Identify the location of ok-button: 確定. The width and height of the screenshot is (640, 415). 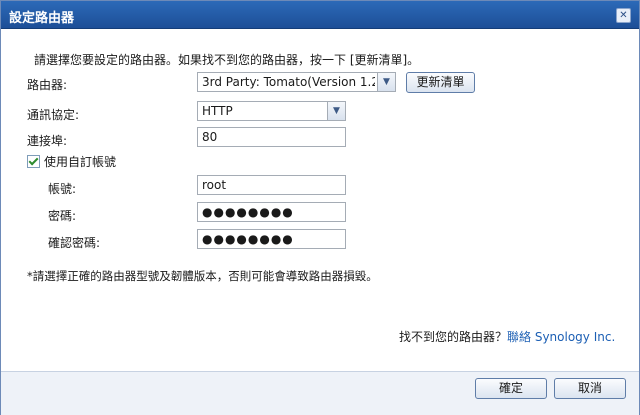
(511, 388).